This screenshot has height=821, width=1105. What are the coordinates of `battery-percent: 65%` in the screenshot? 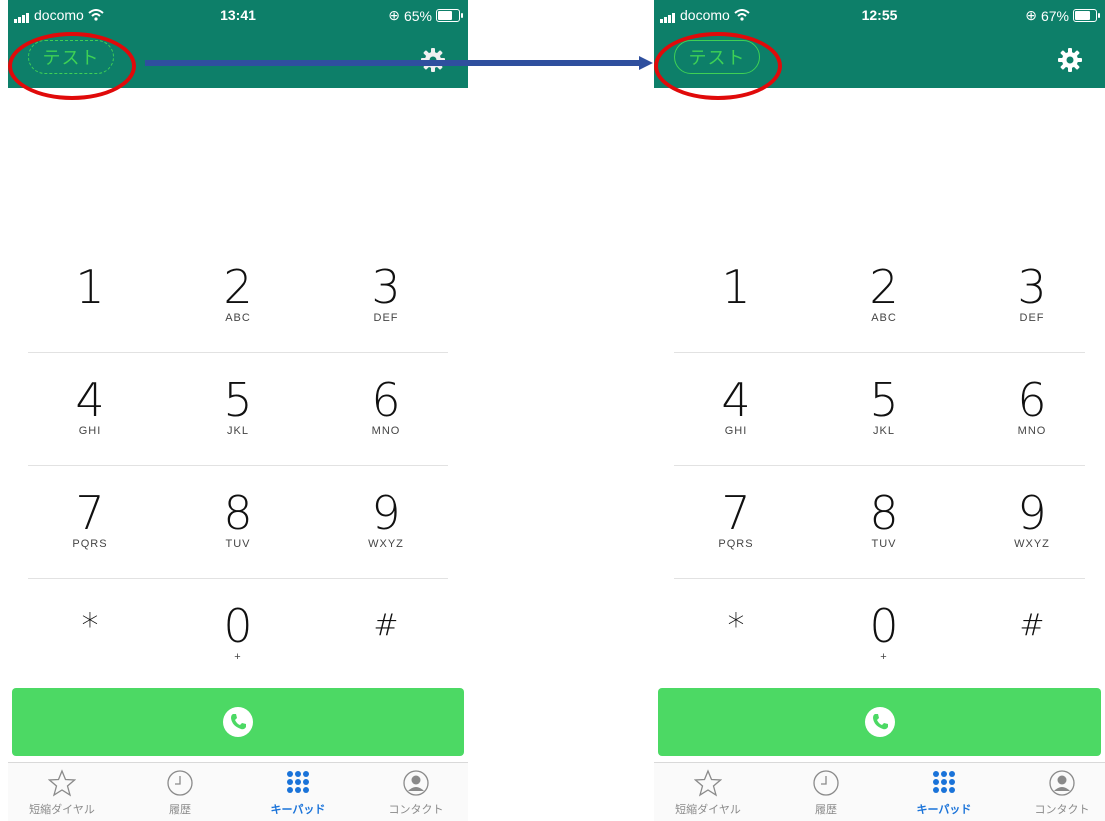 It's located at (417, 15).